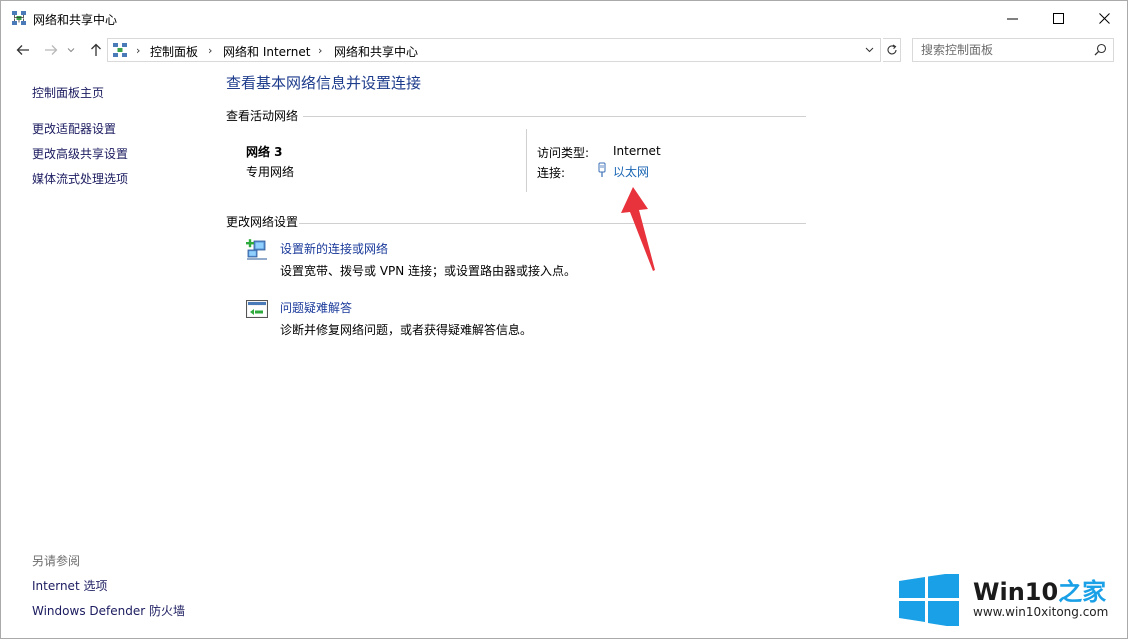 The width and height of the screenshot is (1128, 639). I want to click on title-bar: 网络和共享中心, so click(564, 18).